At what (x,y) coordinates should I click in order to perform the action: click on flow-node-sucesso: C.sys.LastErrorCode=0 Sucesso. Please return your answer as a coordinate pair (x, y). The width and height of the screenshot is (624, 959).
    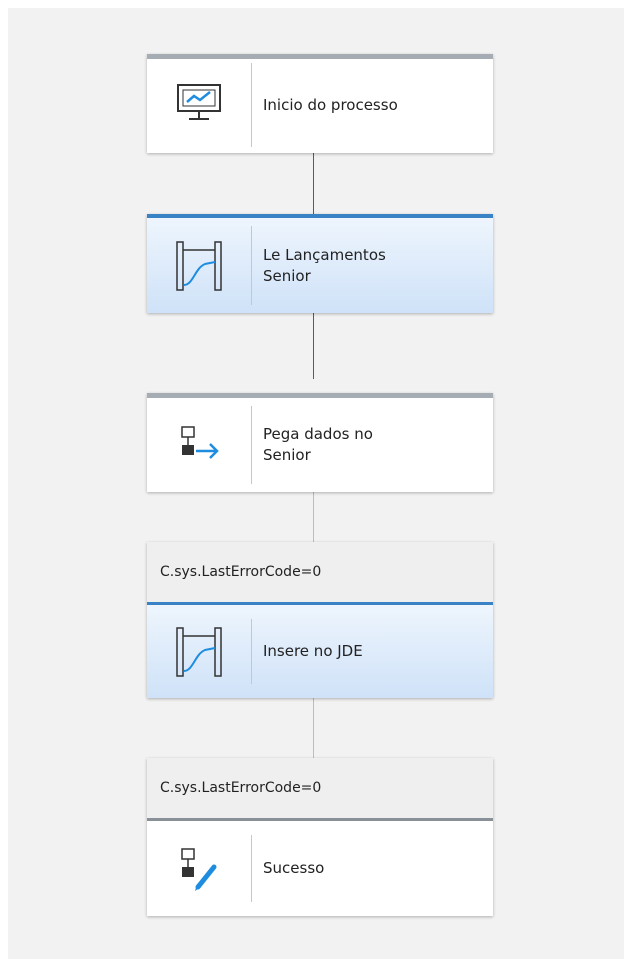
    Looking at the image, I should click on (320, 837).